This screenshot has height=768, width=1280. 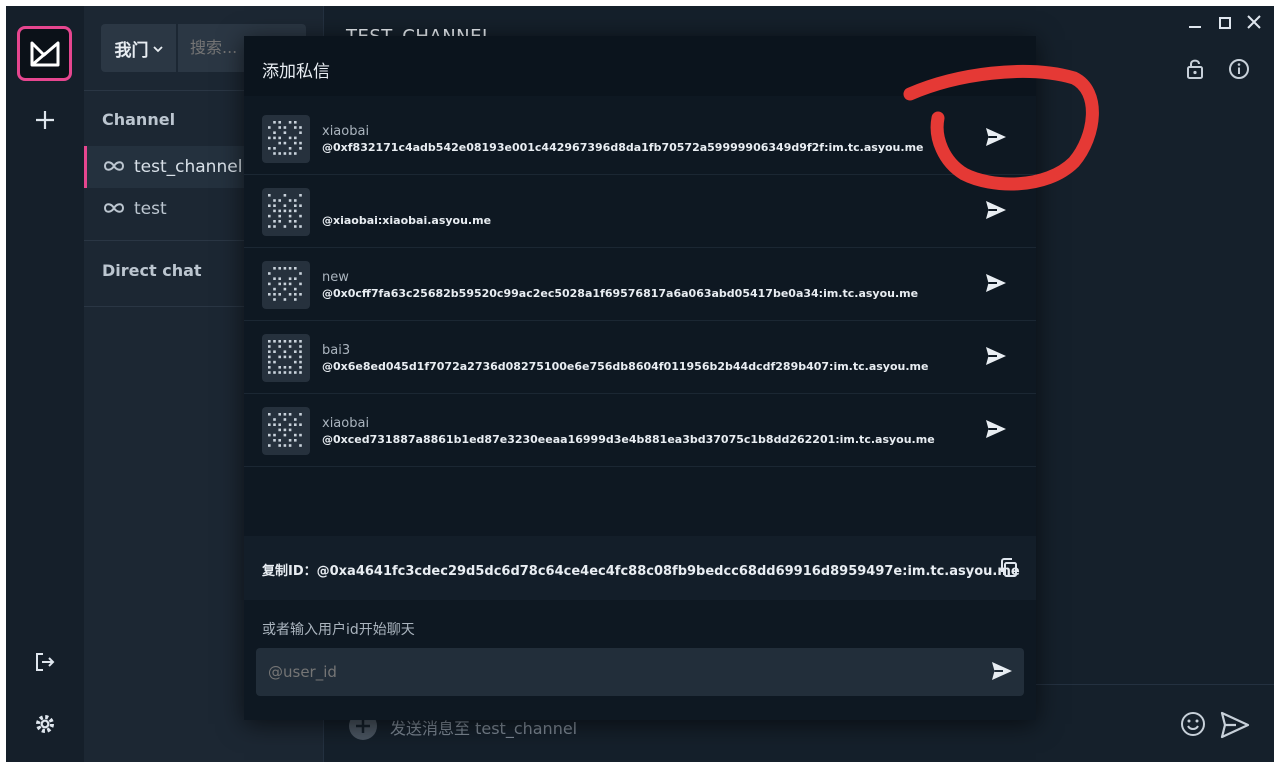 What do you see at coordinates (640, 672) in the screenshot?
I see `user-id-input` at bounding box center [640, 672].